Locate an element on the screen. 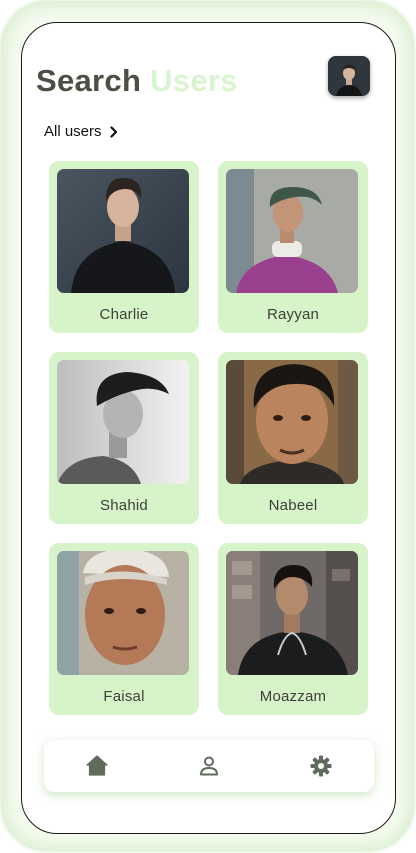  user-name: Moazzam is located at coordinates (293, 696).